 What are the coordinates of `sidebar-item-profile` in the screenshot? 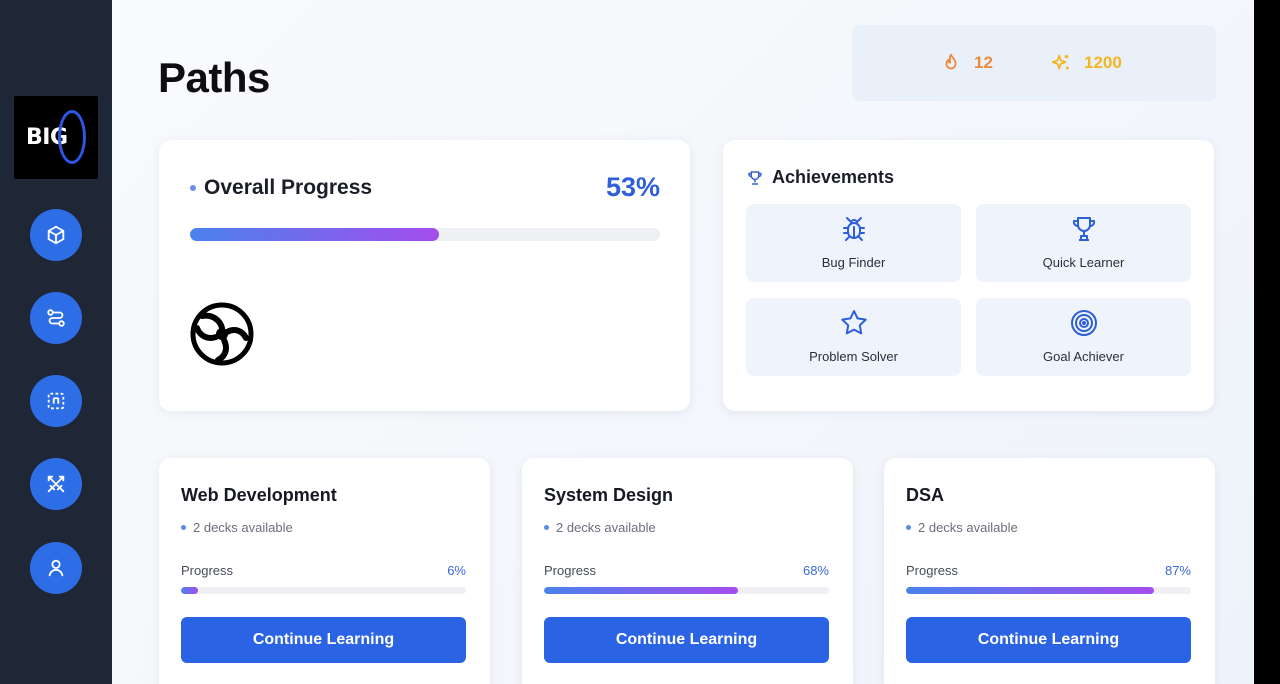 It's located at (56, 568).